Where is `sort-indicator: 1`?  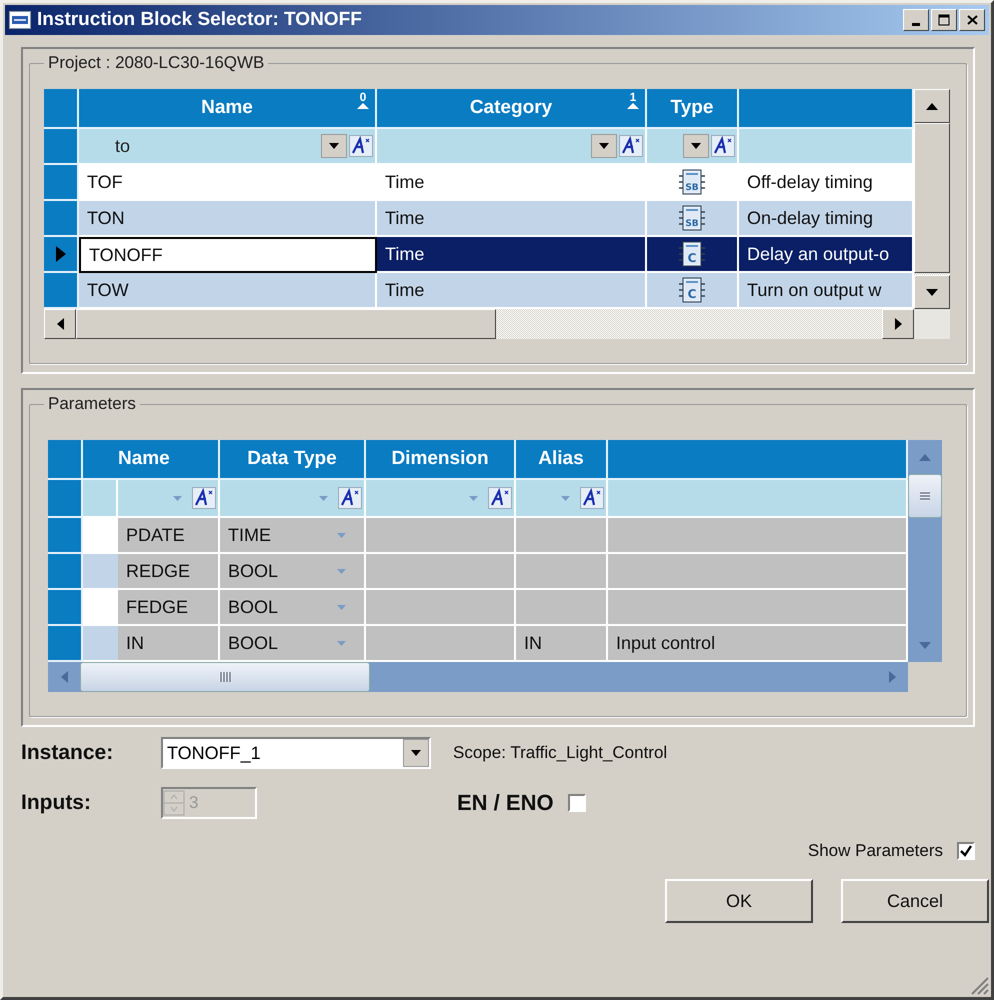
sort-indicator: 1 is located at coordinates (633, 100).